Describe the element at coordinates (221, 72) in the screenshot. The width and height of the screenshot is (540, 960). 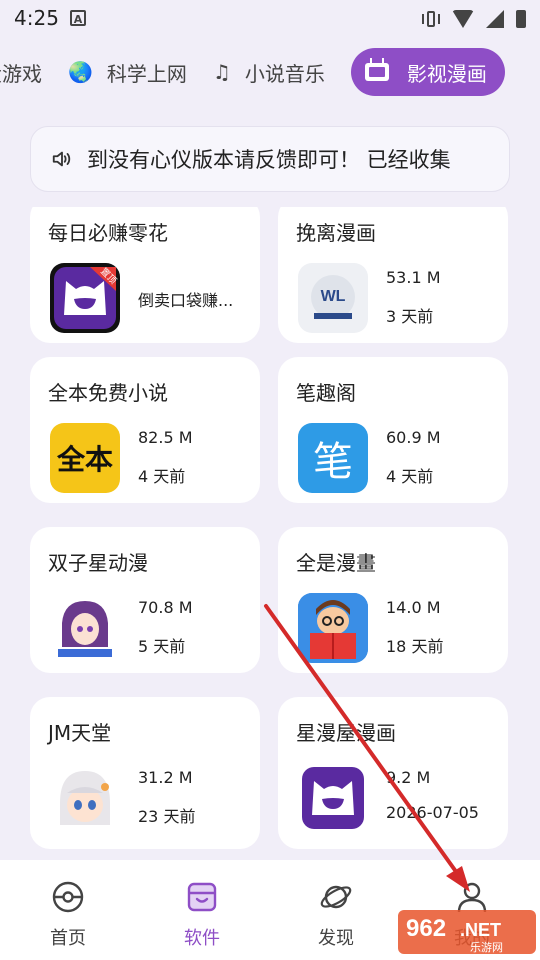
I see `music-note-icon: ♫` at that location.